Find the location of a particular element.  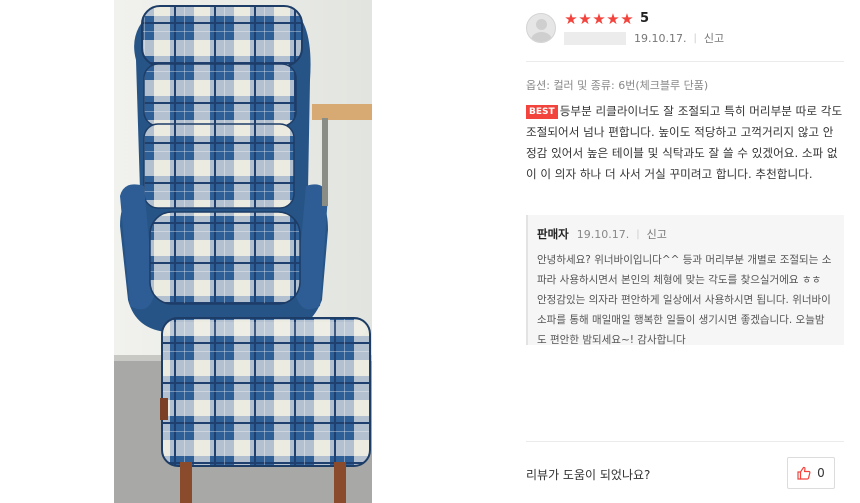

reply-date: 19.10.17. is located at coordinates (603, 234).